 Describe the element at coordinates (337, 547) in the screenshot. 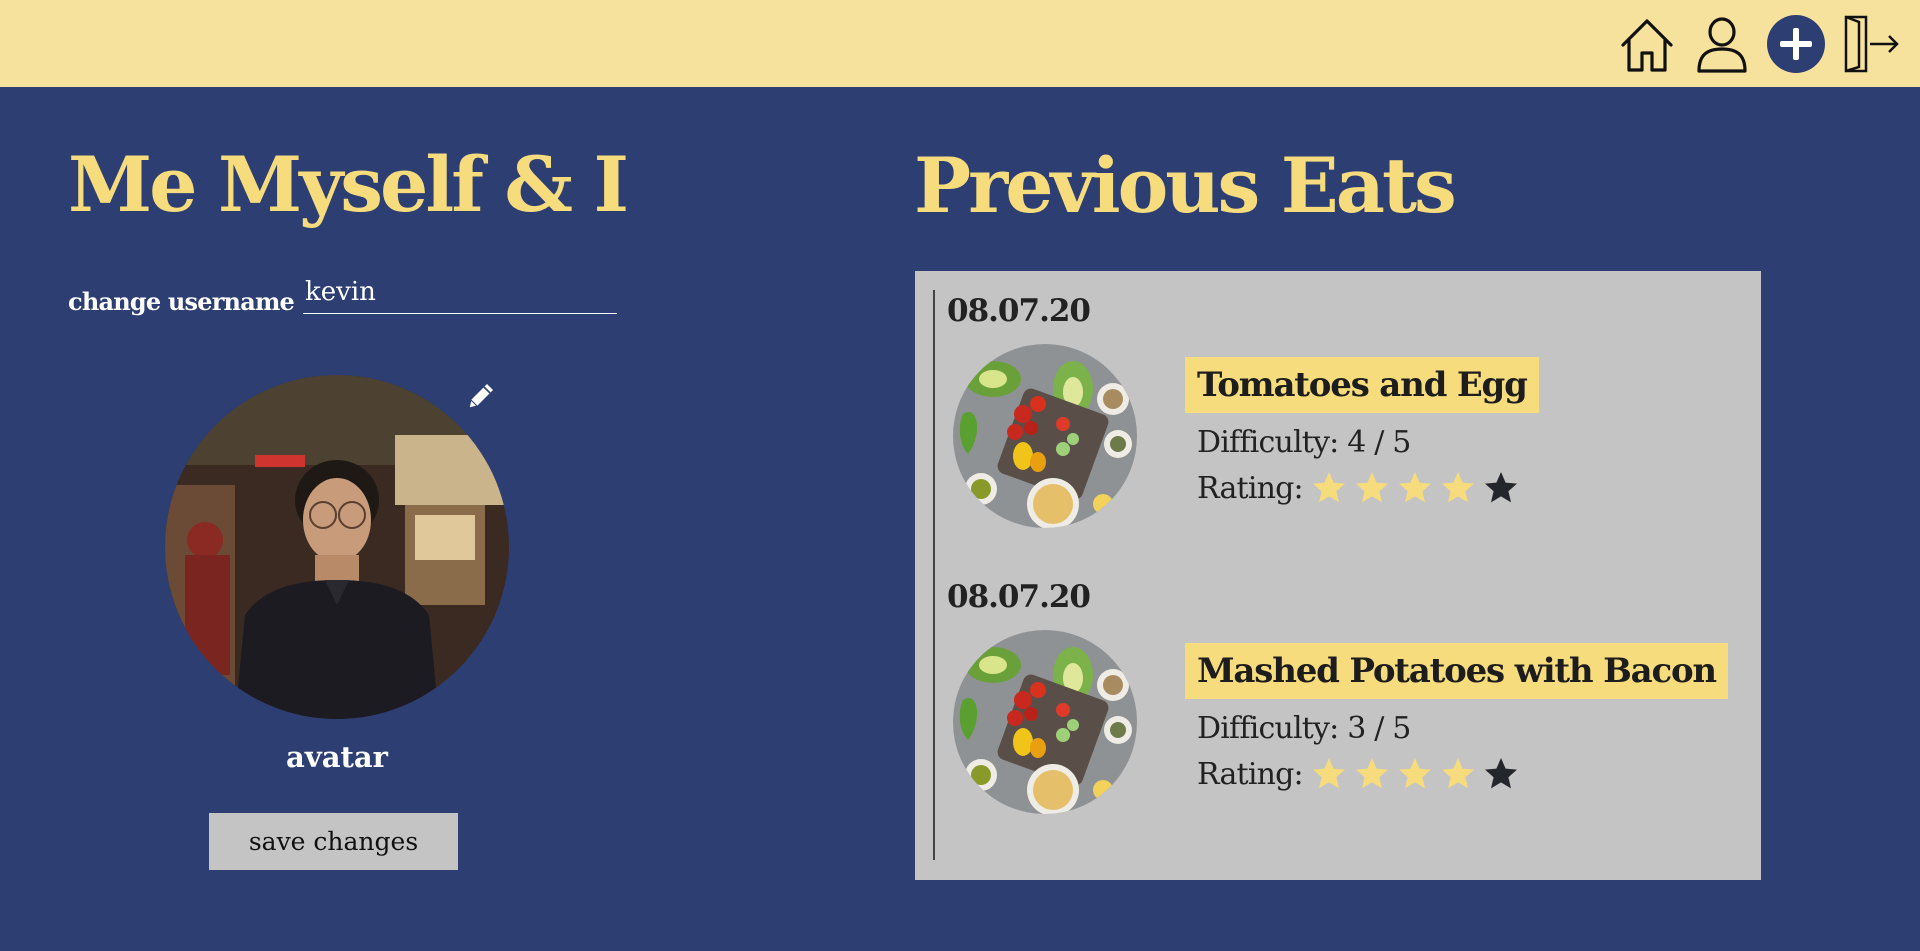

I see `avatar` at that location.